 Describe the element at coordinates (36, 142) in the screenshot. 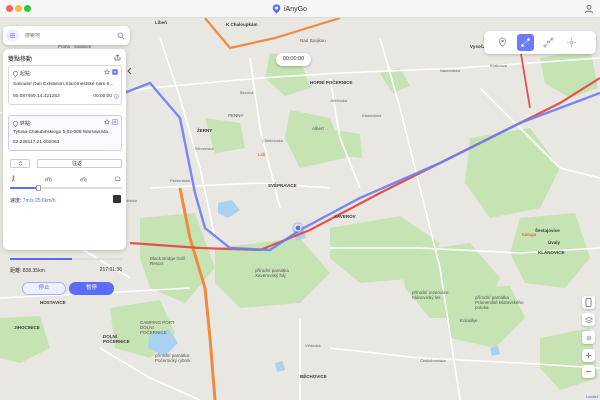

I see `end-coordinates: 52.228117,21.002063` at that location.